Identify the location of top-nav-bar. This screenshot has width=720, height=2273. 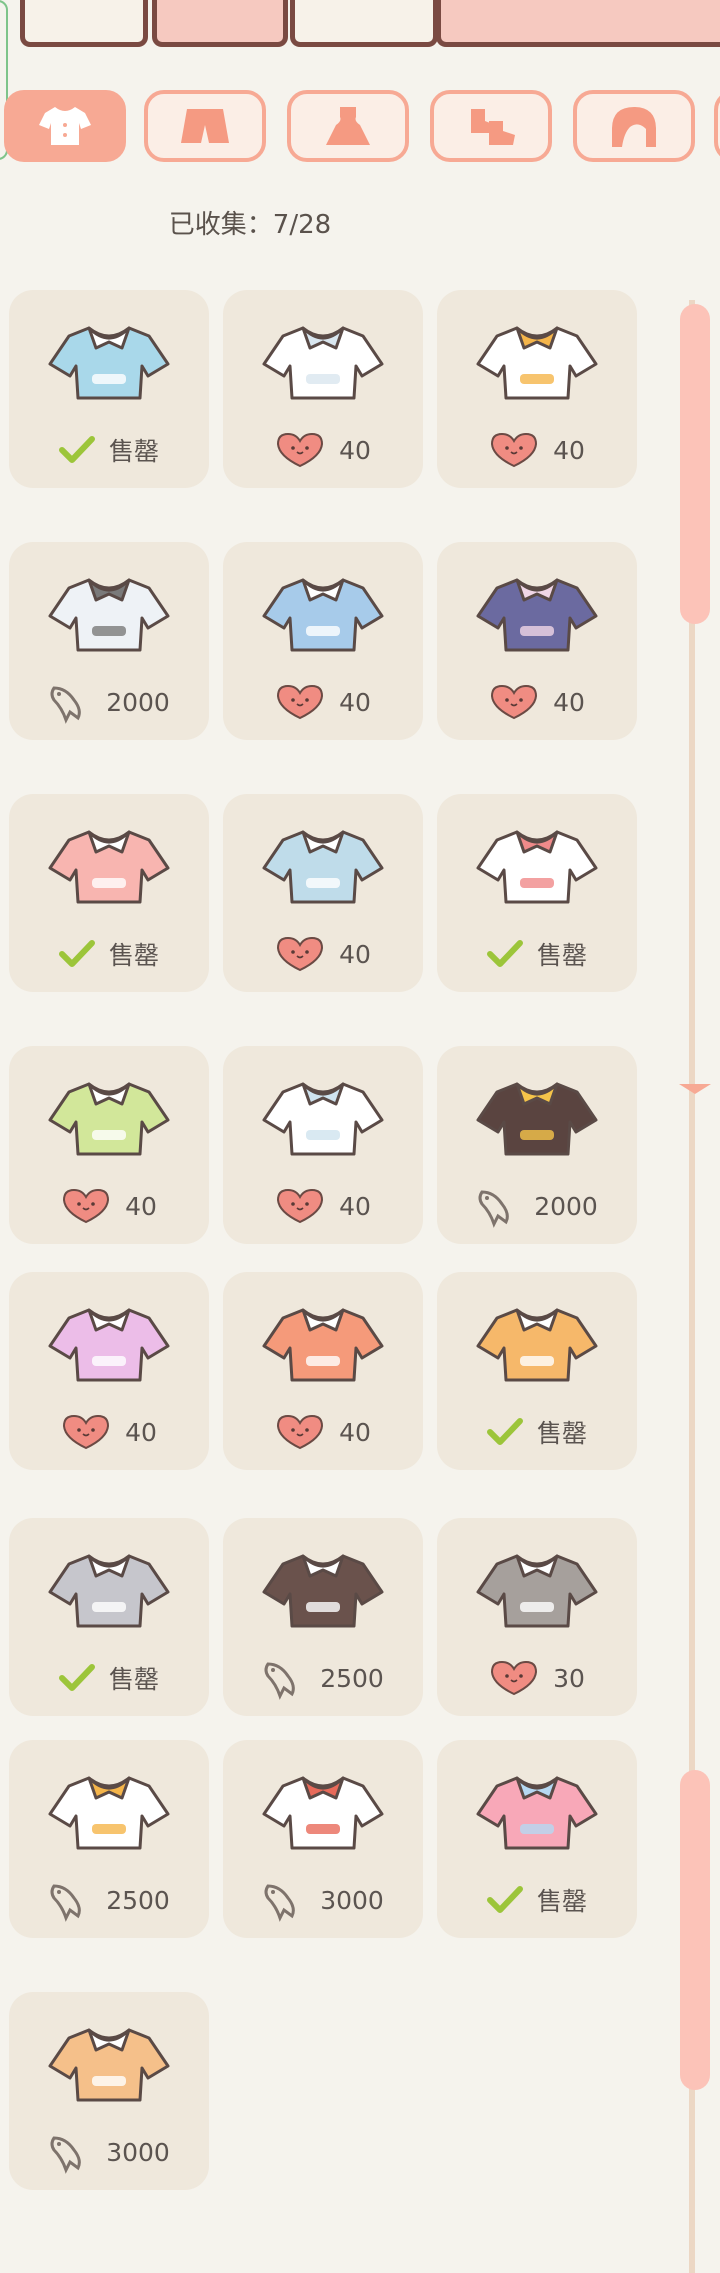
(360, 23).